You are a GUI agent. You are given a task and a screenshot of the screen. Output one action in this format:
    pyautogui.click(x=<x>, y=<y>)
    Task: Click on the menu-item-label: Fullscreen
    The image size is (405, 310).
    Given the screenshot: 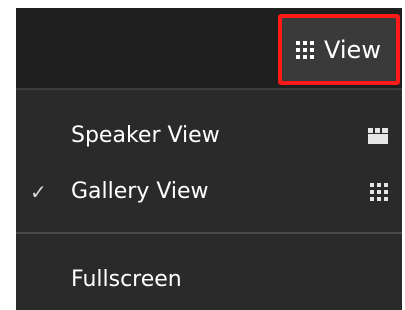 What is the action you would take?
    pyautogui.click(x=126, y=279)
    